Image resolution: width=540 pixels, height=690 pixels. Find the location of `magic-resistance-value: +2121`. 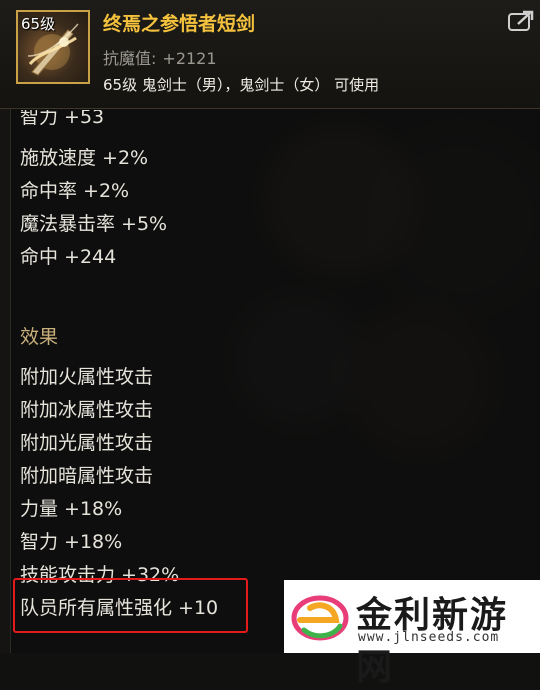

magic-resistance-value: +2121 is located at coordinates (189, 58).